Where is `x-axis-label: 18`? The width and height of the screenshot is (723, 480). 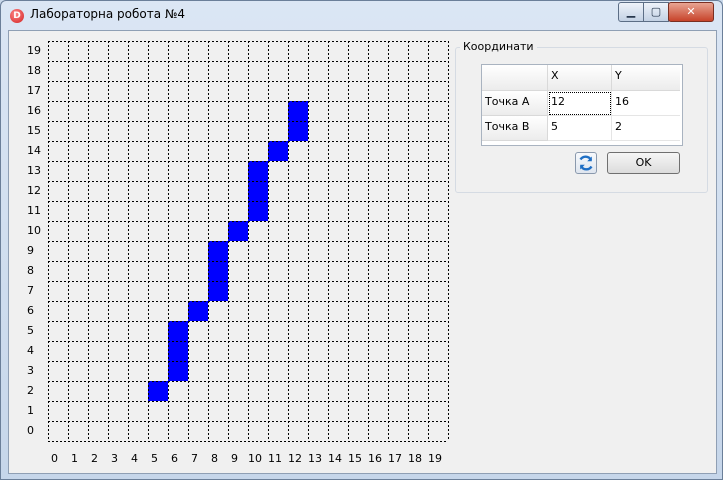 x-axis-label: 18 is located at coordinates (415, 458).